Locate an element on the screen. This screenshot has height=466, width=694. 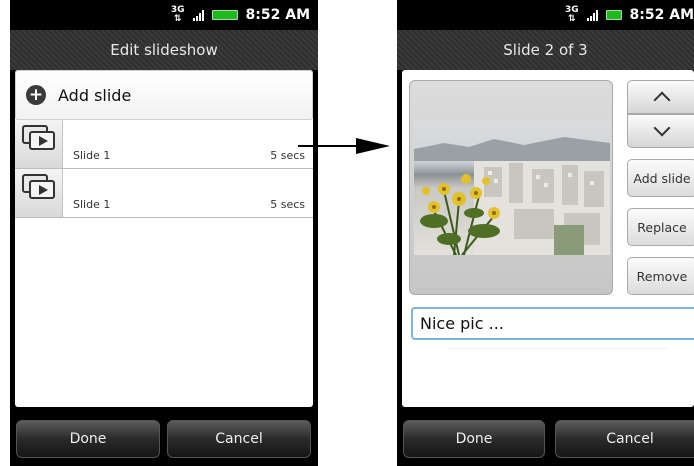
page-title: Slide 2 of 3 is located at coordinates (545, 50).